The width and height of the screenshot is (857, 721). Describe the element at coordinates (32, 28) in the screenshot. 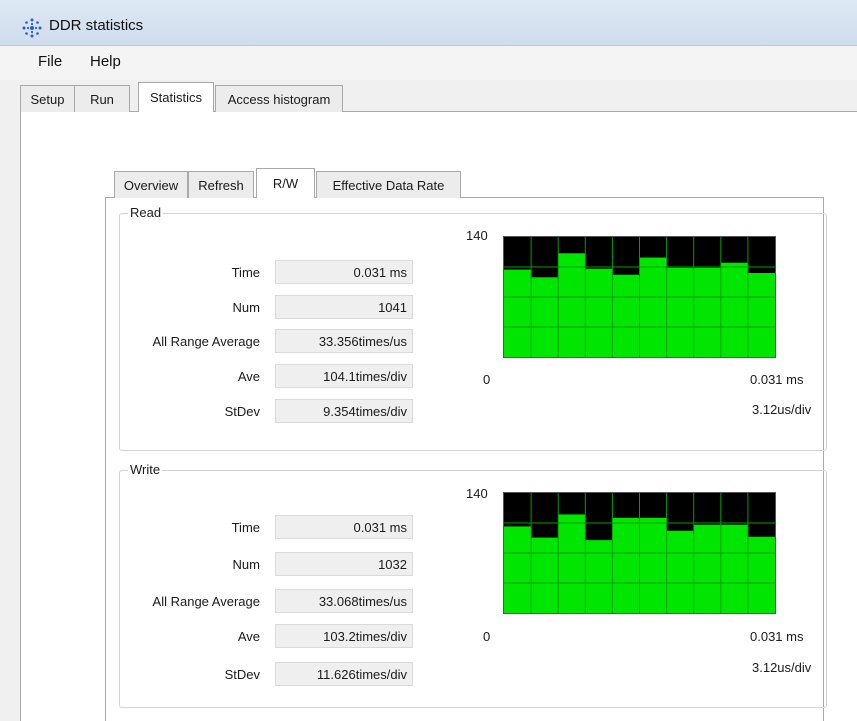

I see `sparkle-dots-icon` at that location.